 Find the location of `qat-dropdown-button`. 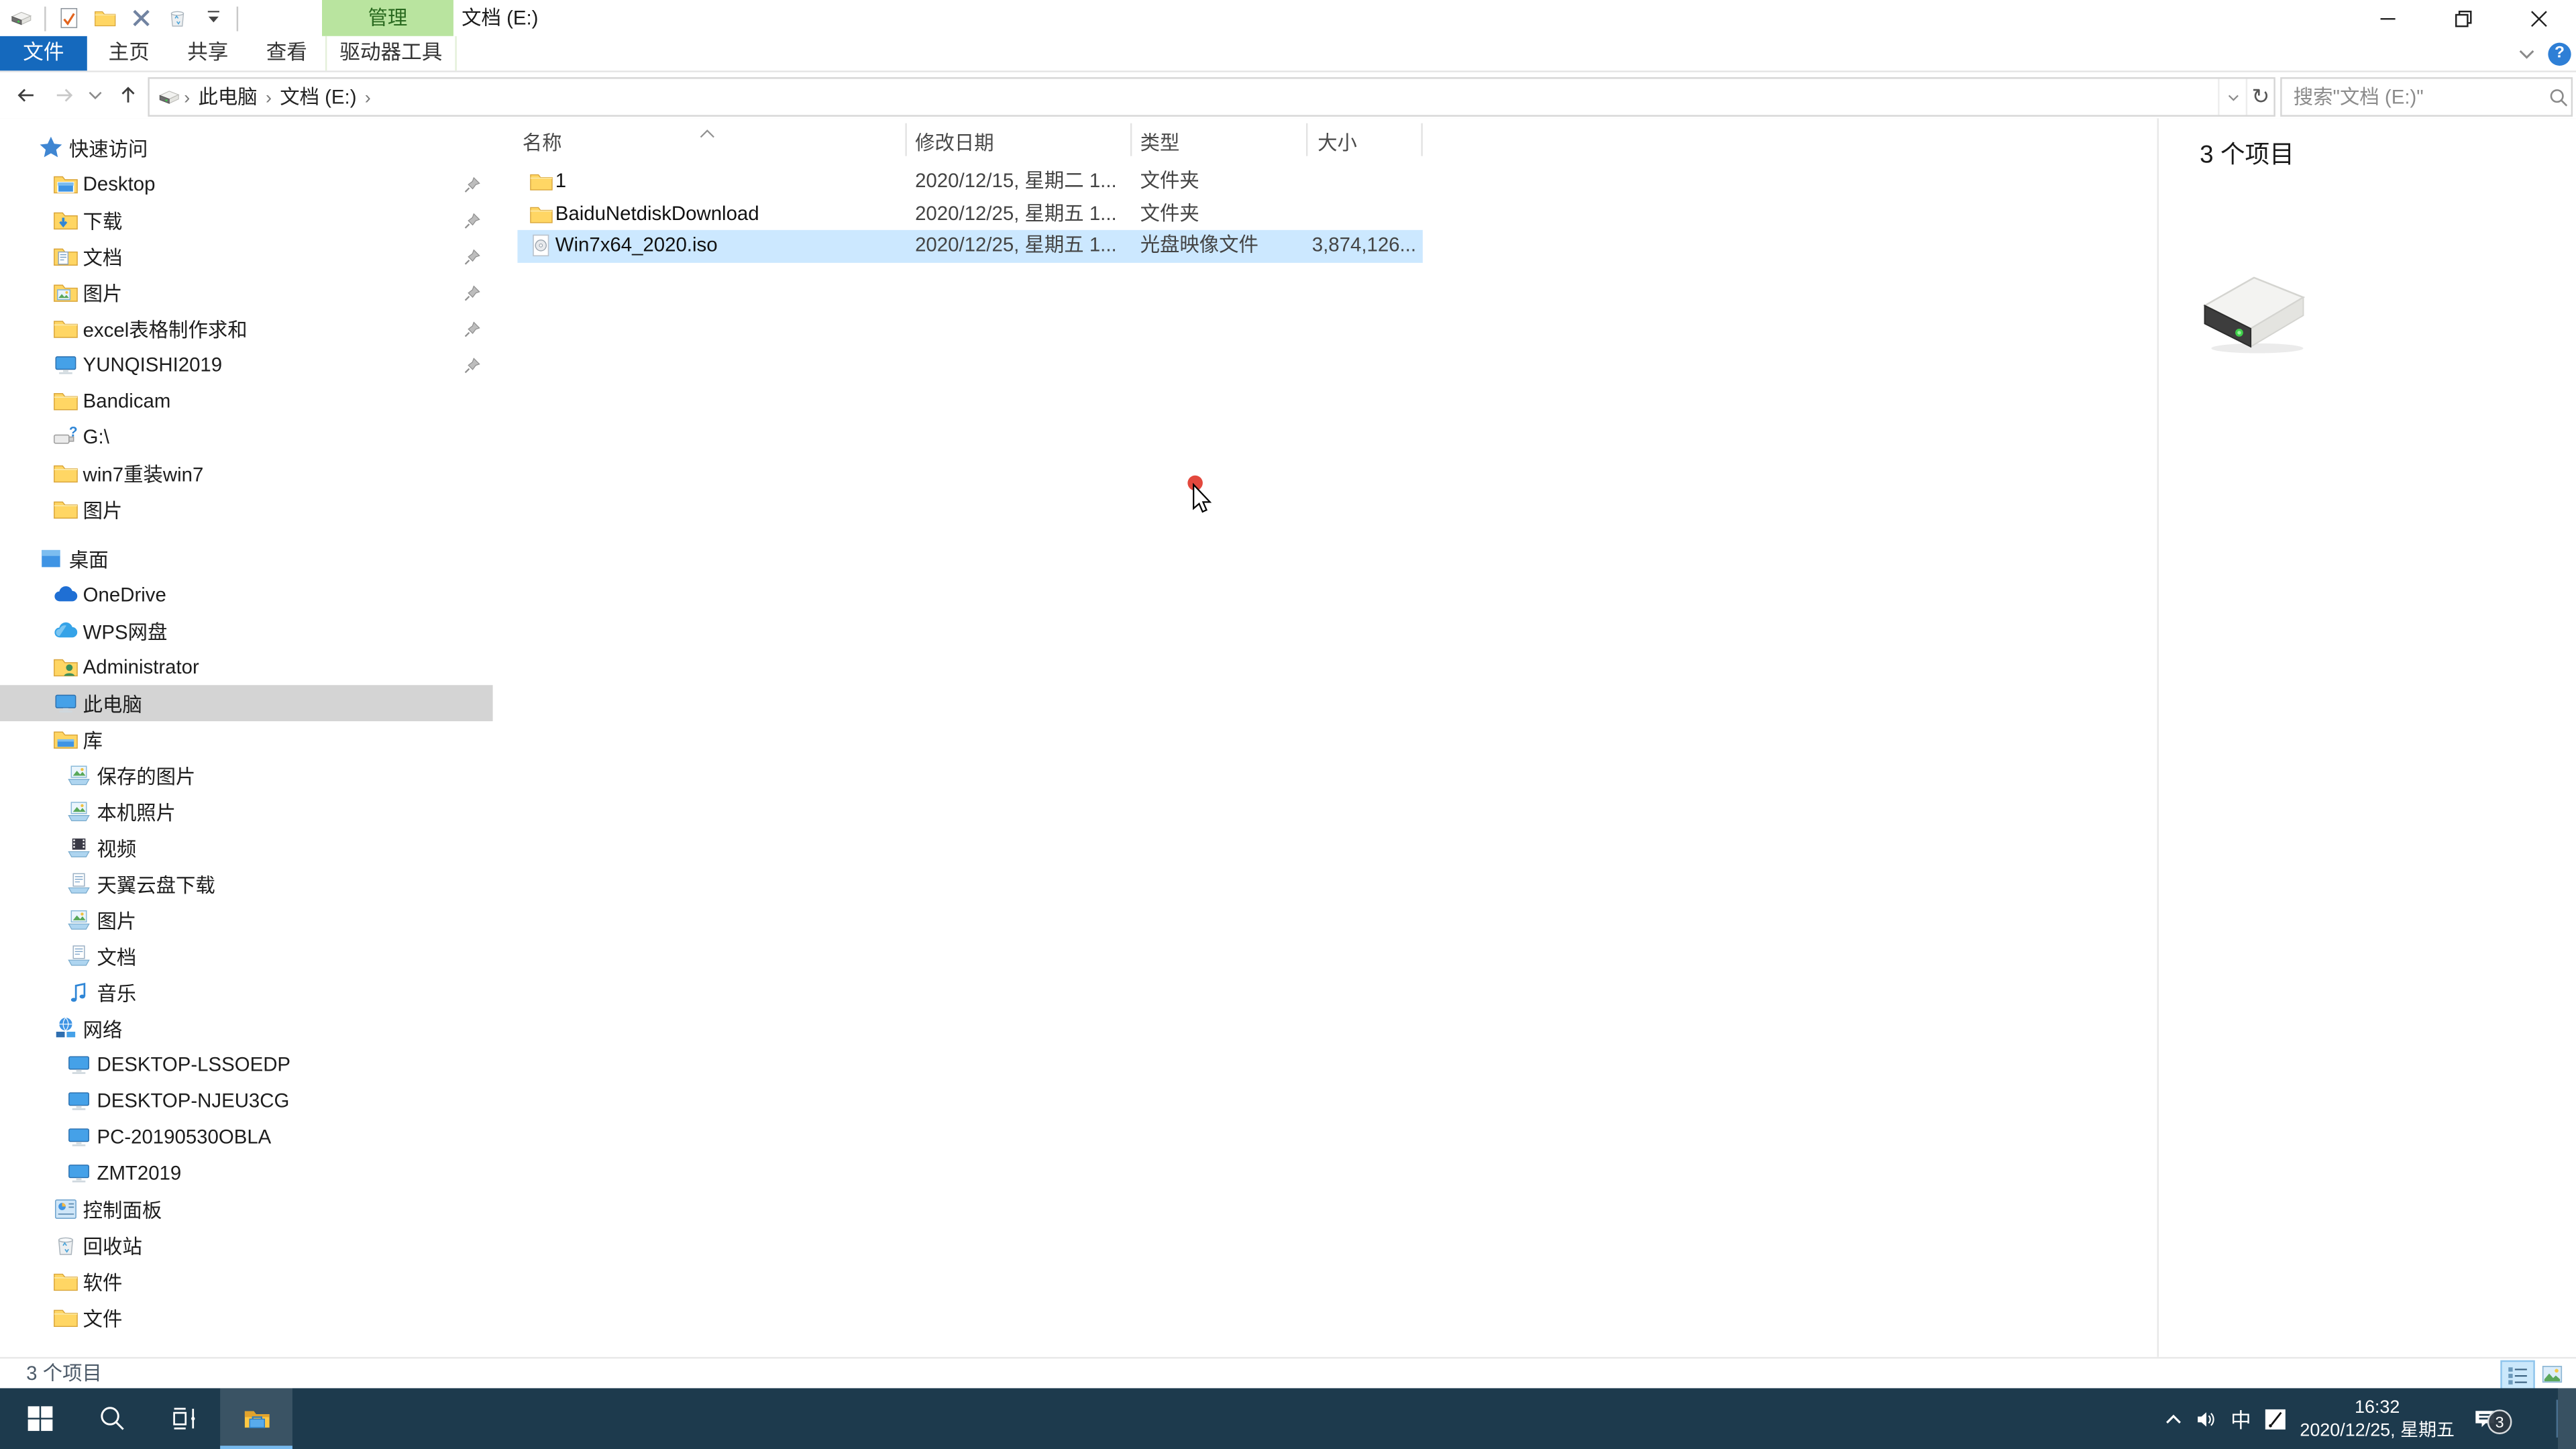

qat-dropdown-button is located at coordinates (213, 18).